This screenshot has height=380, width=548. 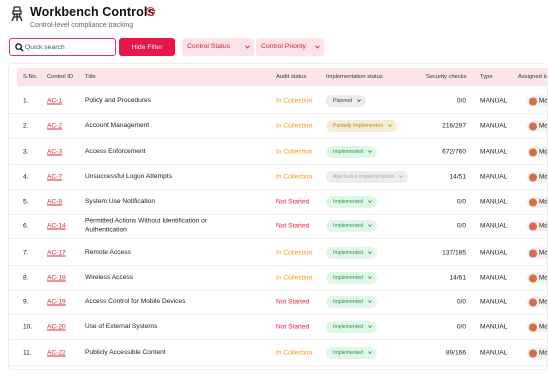 I want to click on control-id-link: AC-22, so click(x=56, y=353).